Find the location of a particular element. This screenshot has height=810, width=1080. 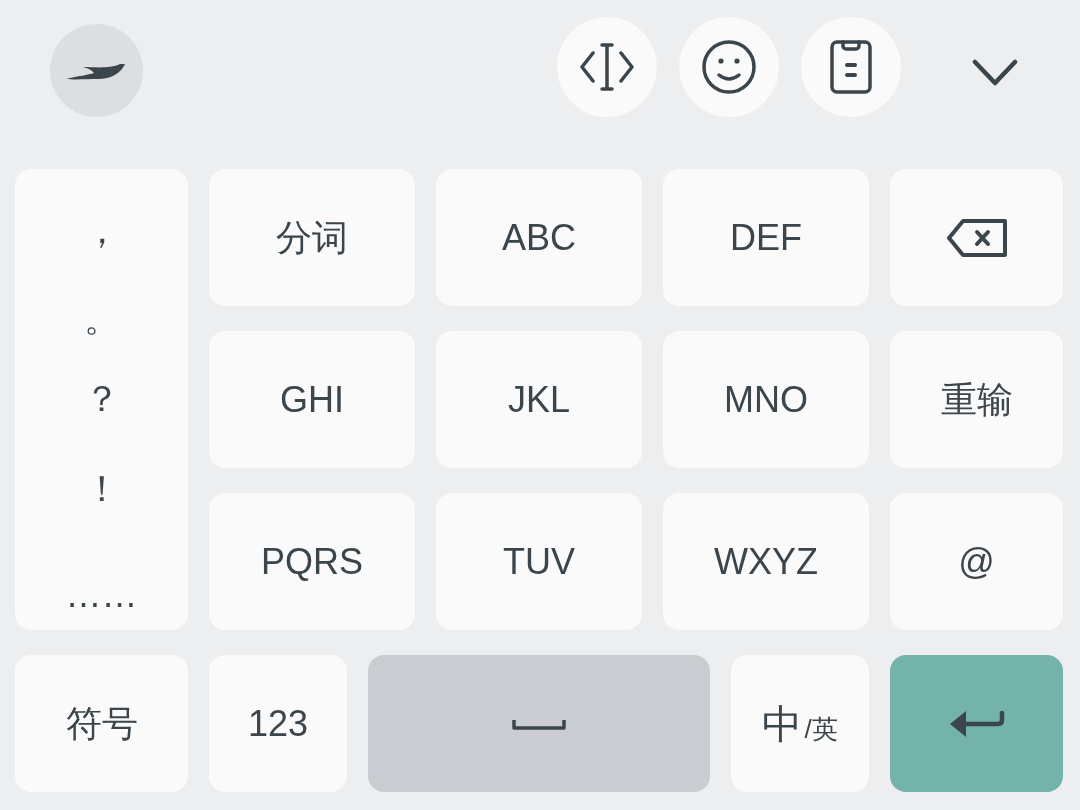

chevron-down-icon is located at coordinates (995, 72).